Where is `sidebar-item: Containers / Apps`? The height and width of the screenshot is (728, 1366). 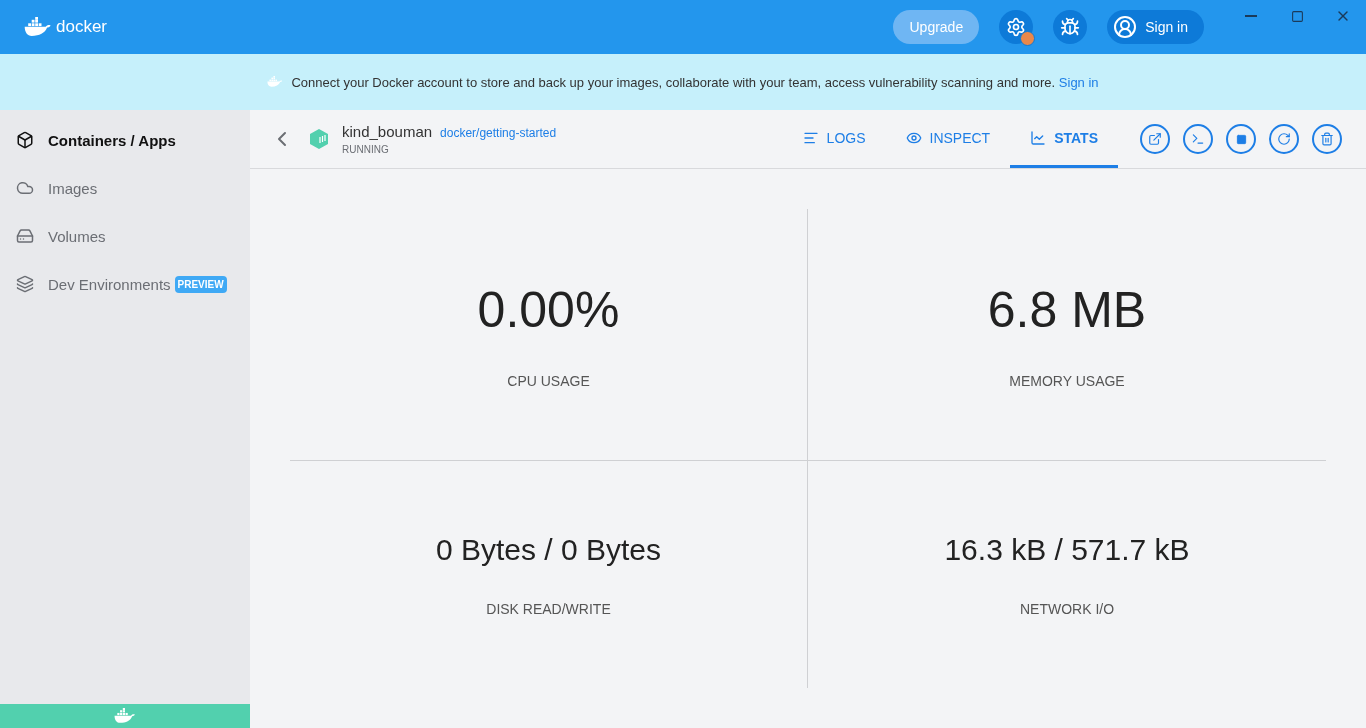
sidebar-item: Containers / Apps is located at coordinates (125, 140).